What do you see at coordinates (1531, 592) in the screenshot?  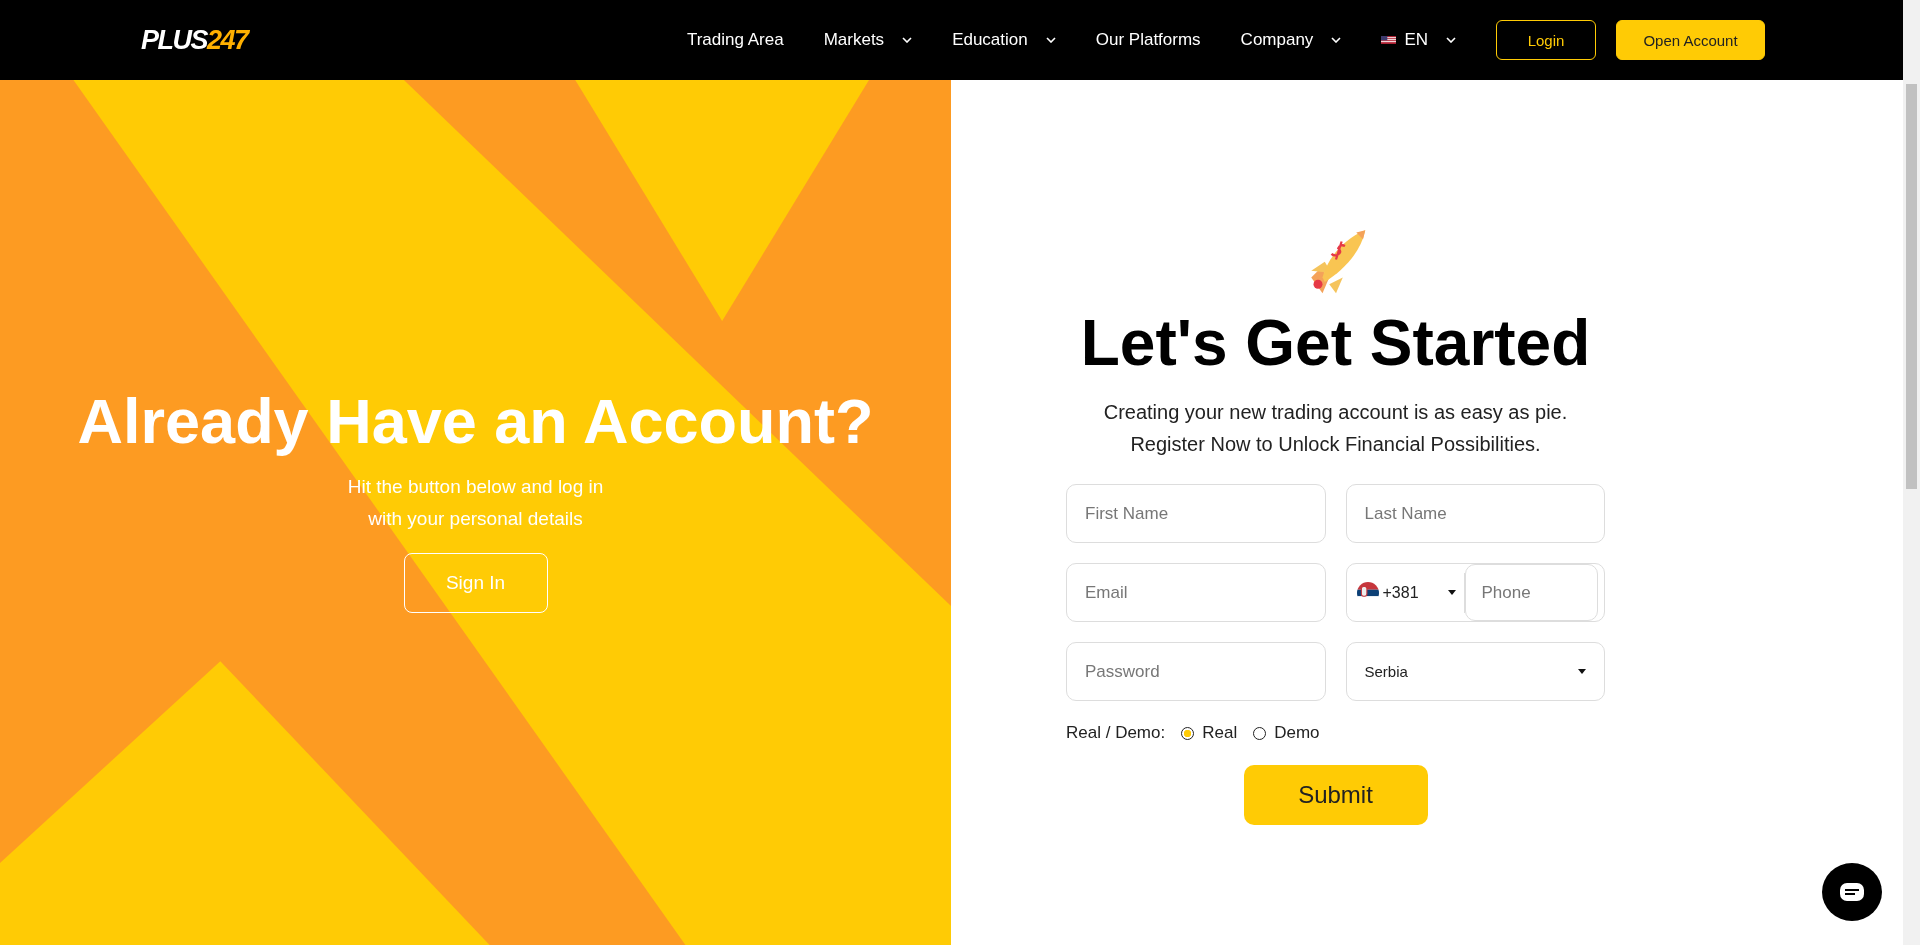 I see `phone-field: Phone` at bounding box center [1531, 592].